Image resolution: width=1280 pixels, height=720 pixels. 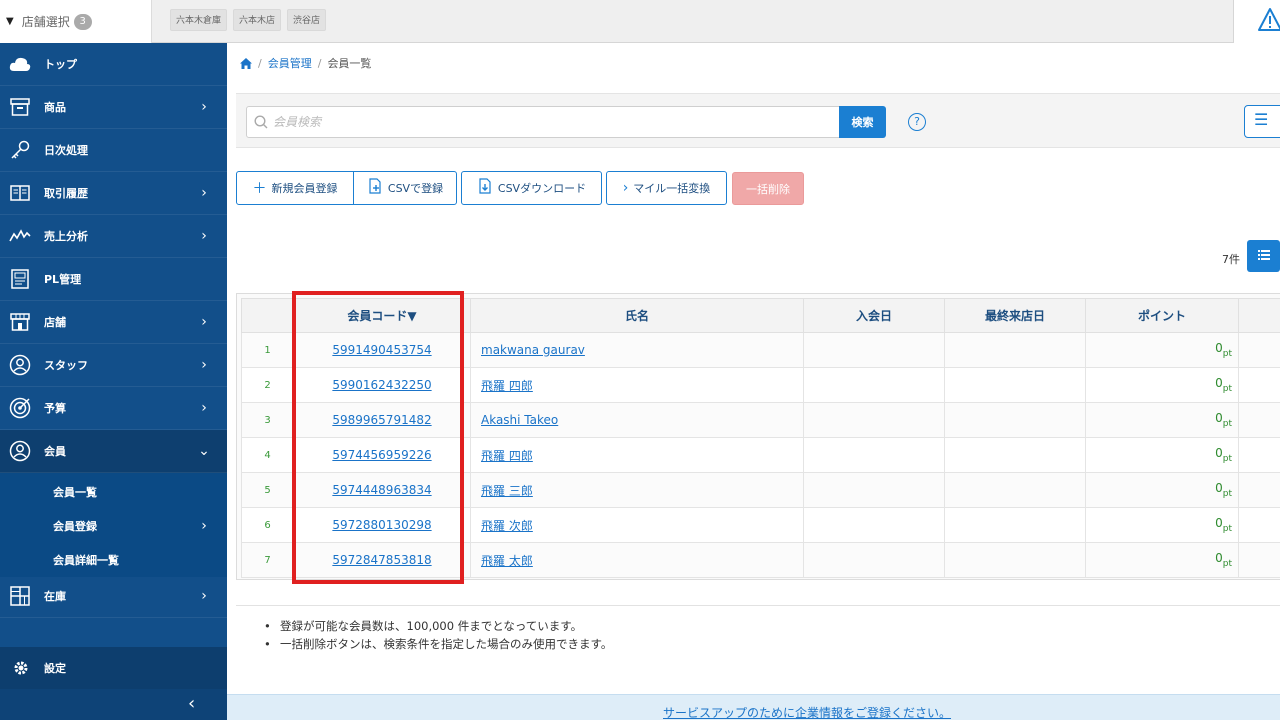 I want to click on sidebar-item-settings: 設定, so click(x=113, y=668).